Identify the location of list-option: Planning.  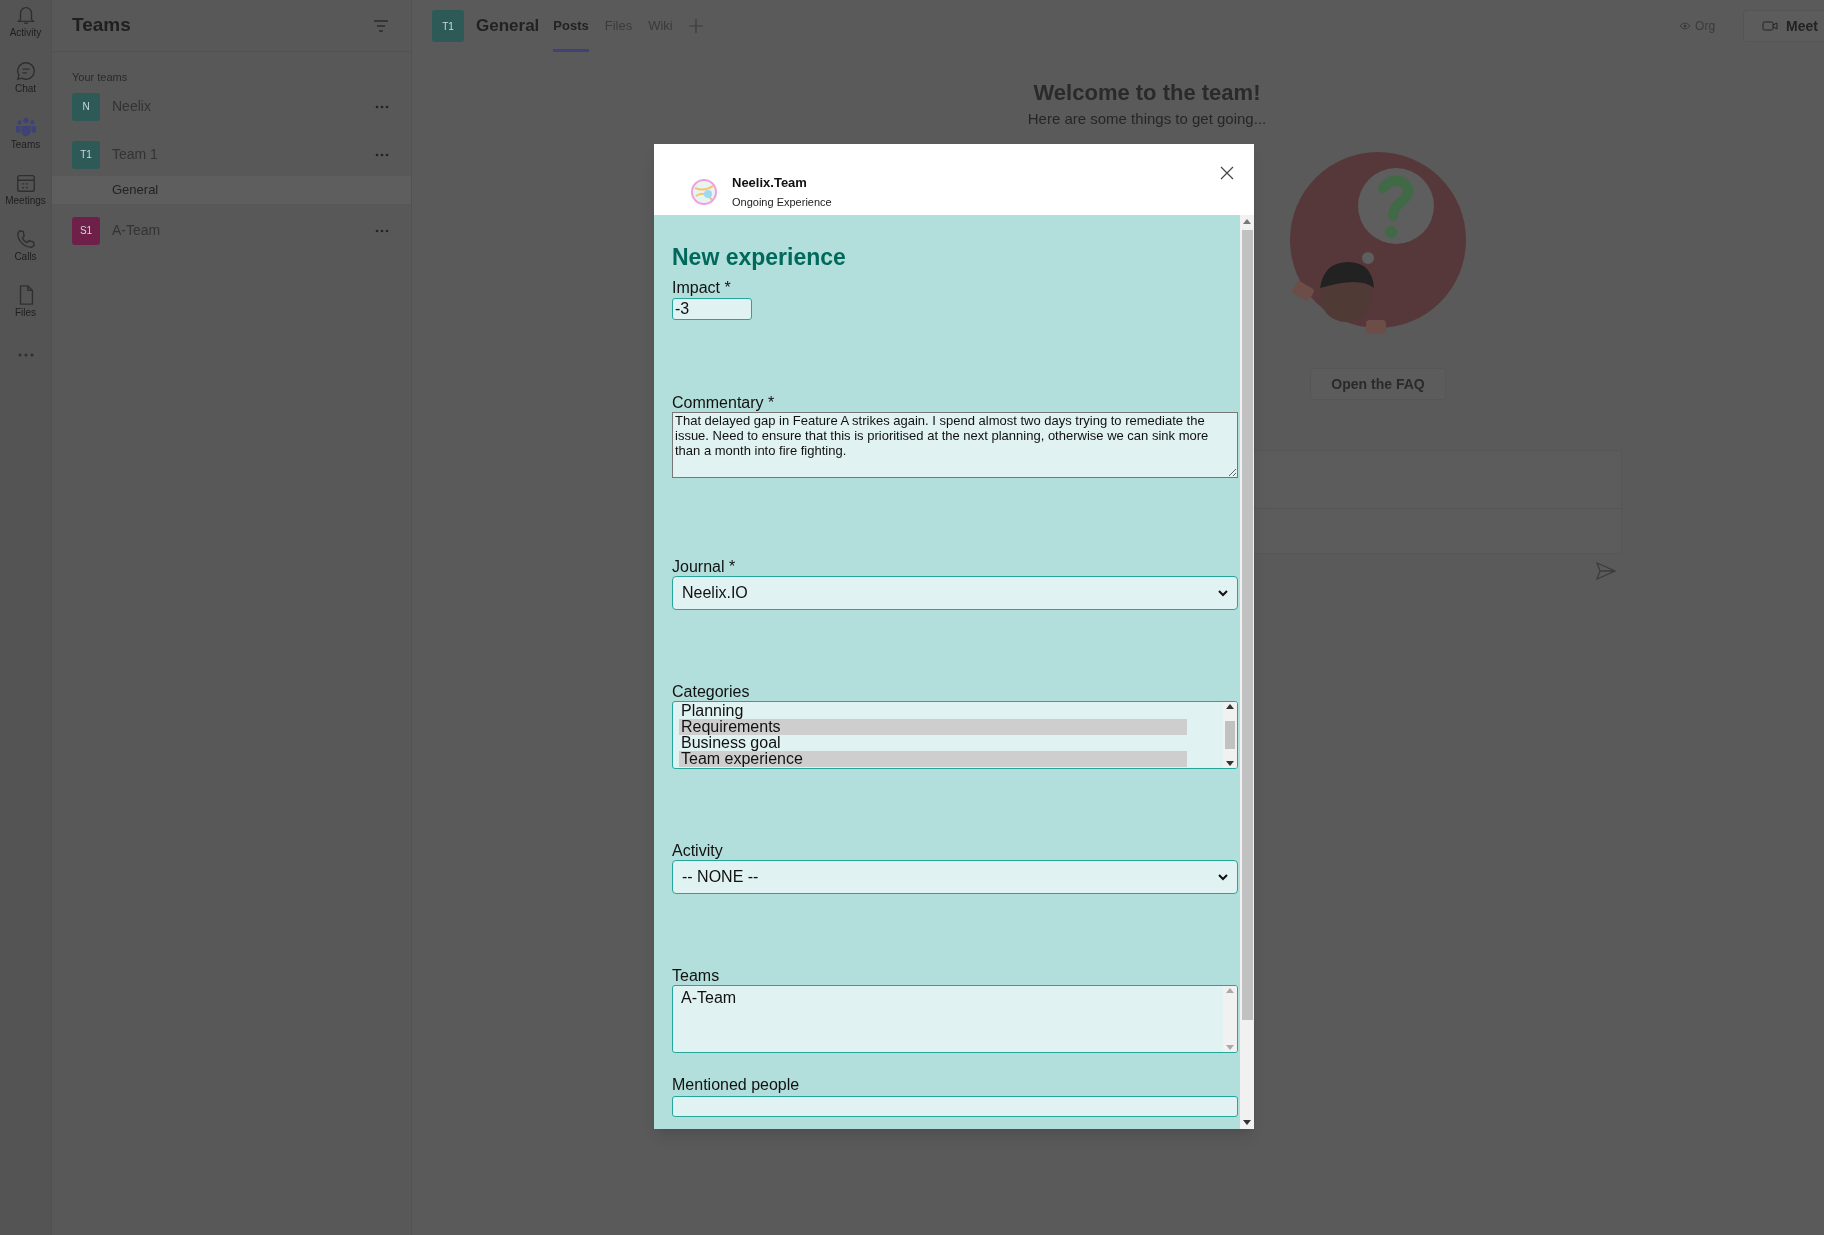
(933, 711).